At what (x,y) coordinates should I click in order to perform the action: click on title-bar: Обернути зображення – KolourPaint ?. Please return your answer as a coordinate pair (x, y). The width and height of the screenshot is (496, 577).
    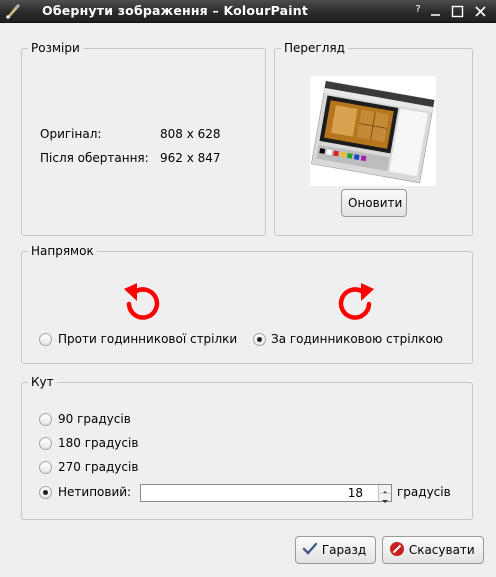
    Looking at the image, I should click on (248, 11).